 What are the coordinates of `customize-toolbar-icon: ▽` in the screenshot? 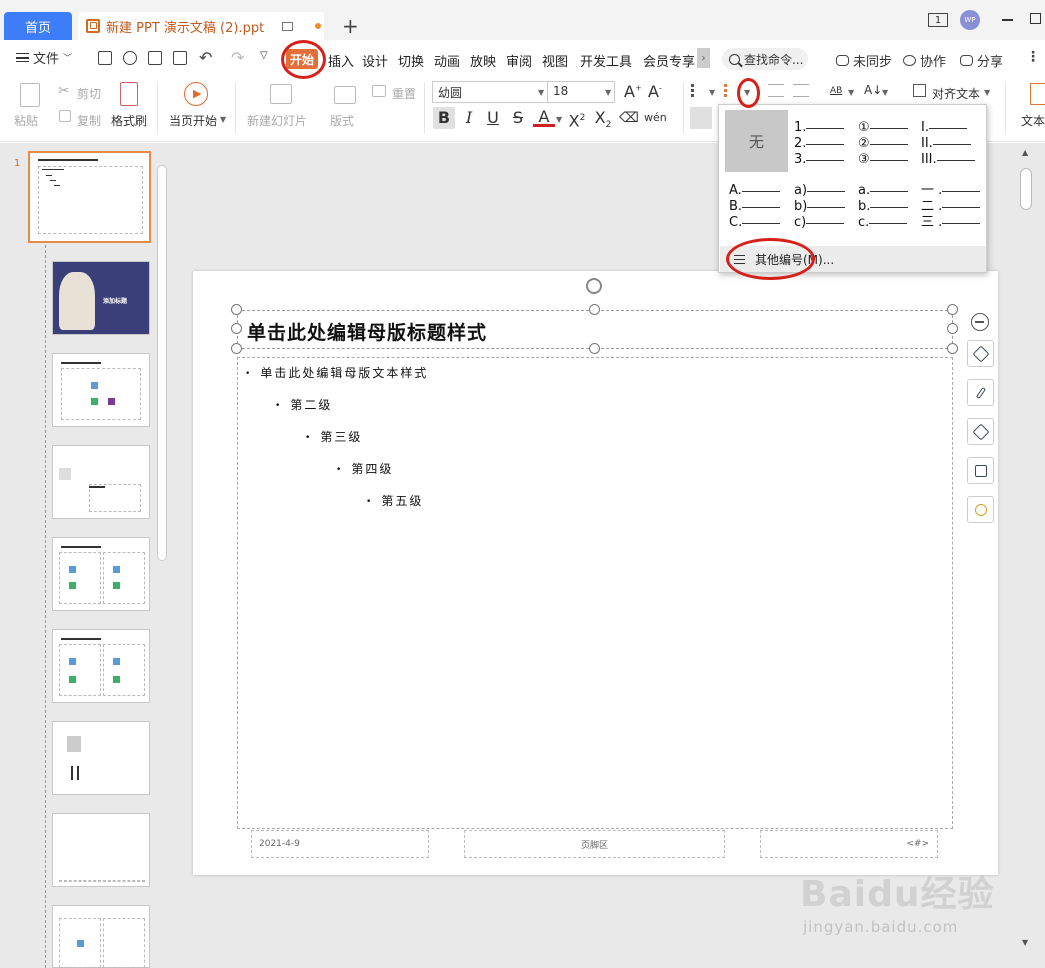 It's located at (264, 55).